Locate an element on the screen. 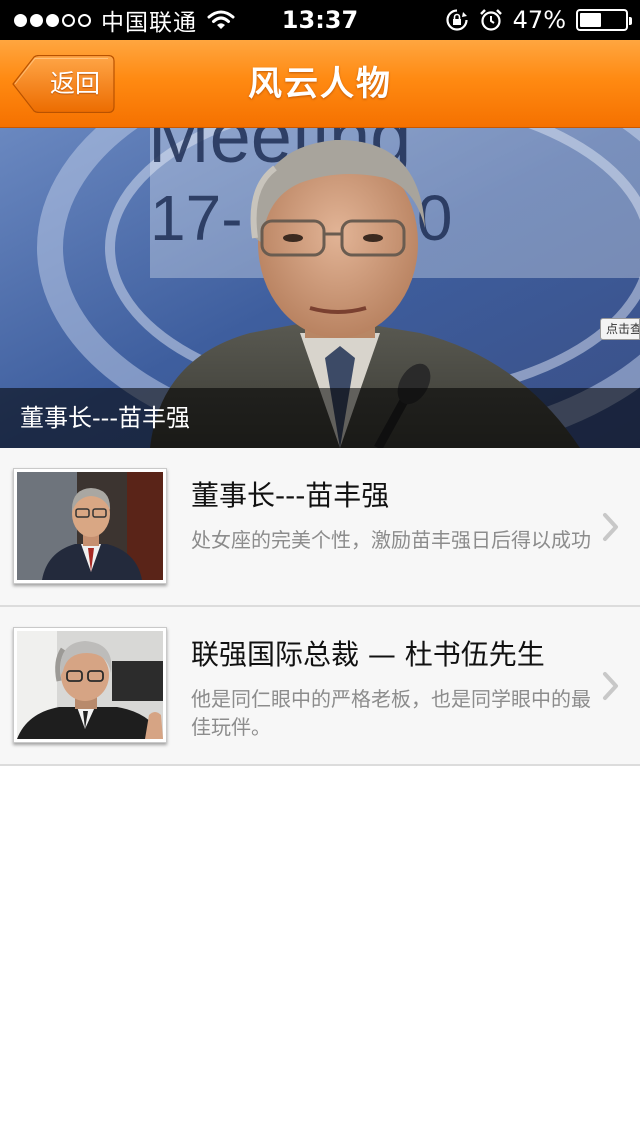 The height and width of the screenshot is (1136, 640). list-item: 董事长---苗丰强 处女座的完美个性，激励苗丰强日后得以成功 is located at coordinates (320, 527).